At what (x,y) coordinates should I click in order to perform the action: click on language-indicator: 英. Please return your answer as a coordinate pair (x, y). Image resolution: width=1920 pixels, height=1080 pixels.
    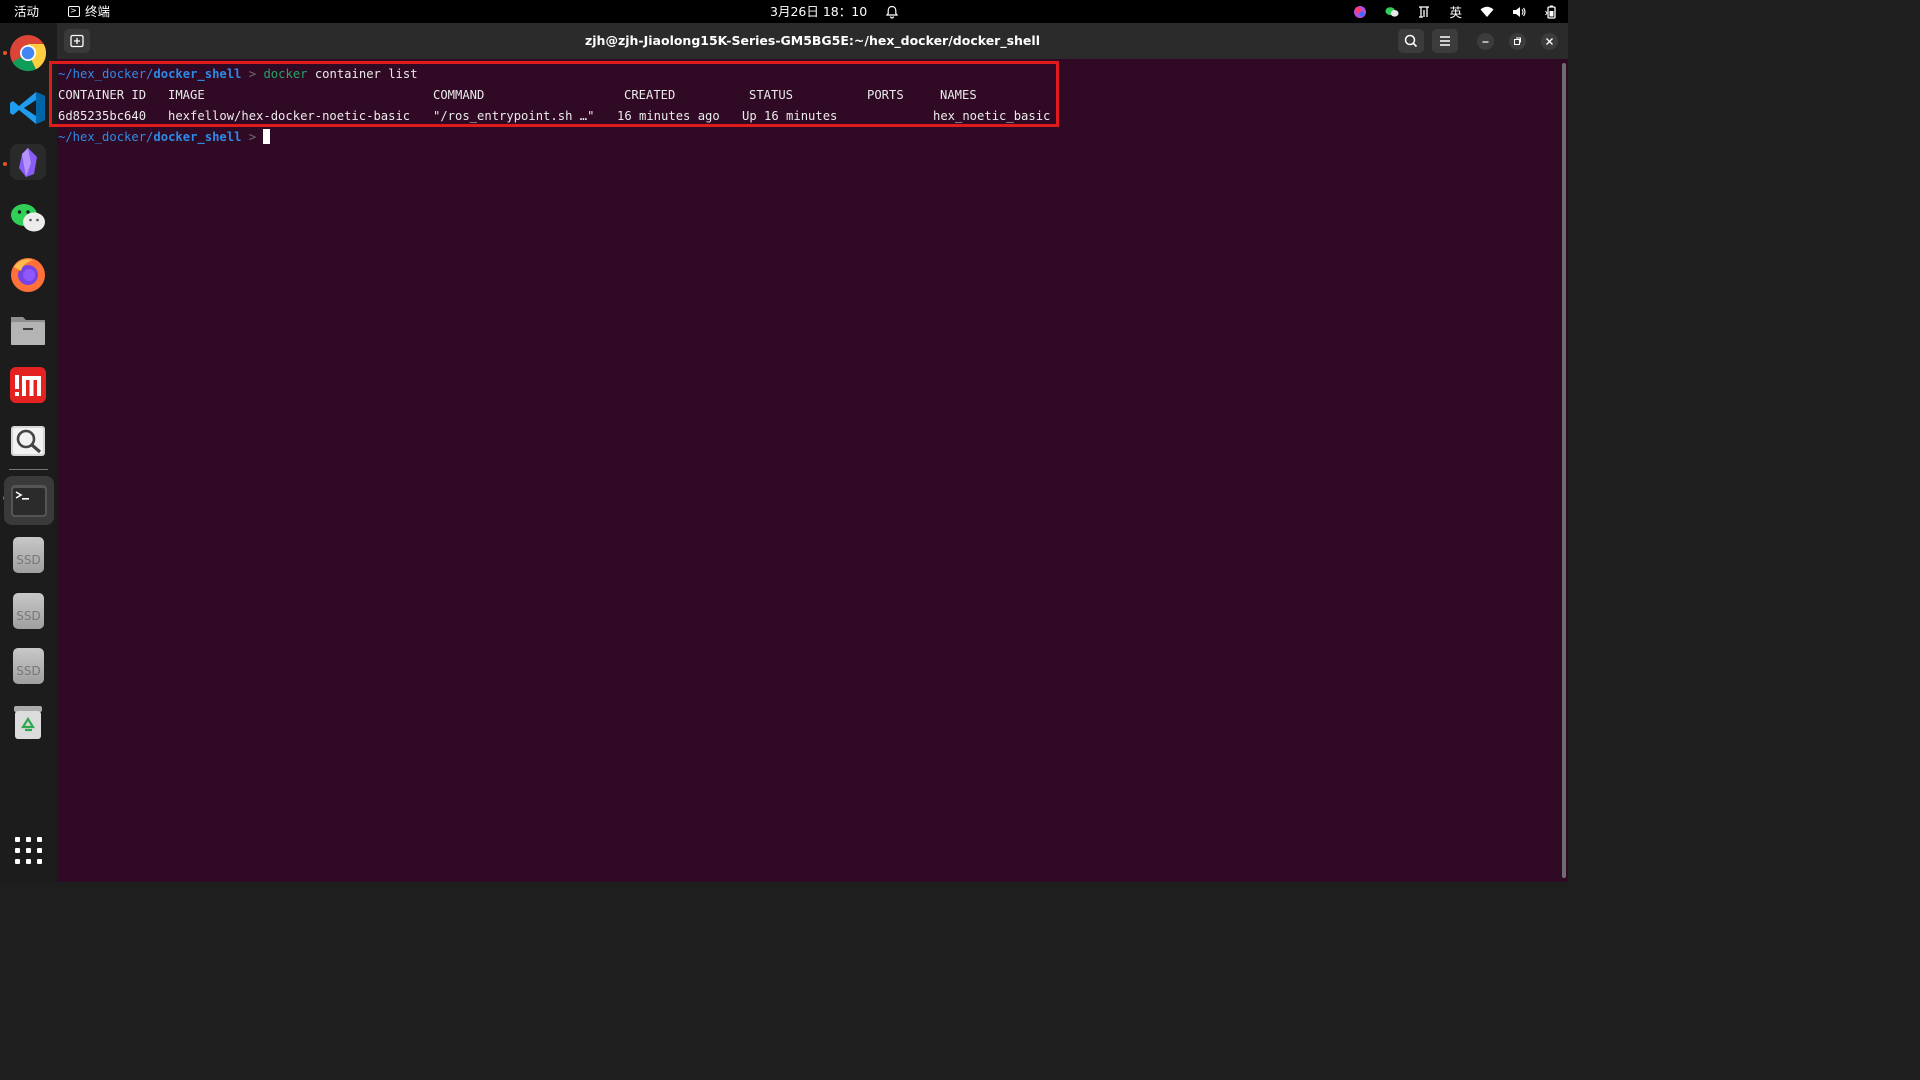
    Looking at the image, I should click on (1455, 11).